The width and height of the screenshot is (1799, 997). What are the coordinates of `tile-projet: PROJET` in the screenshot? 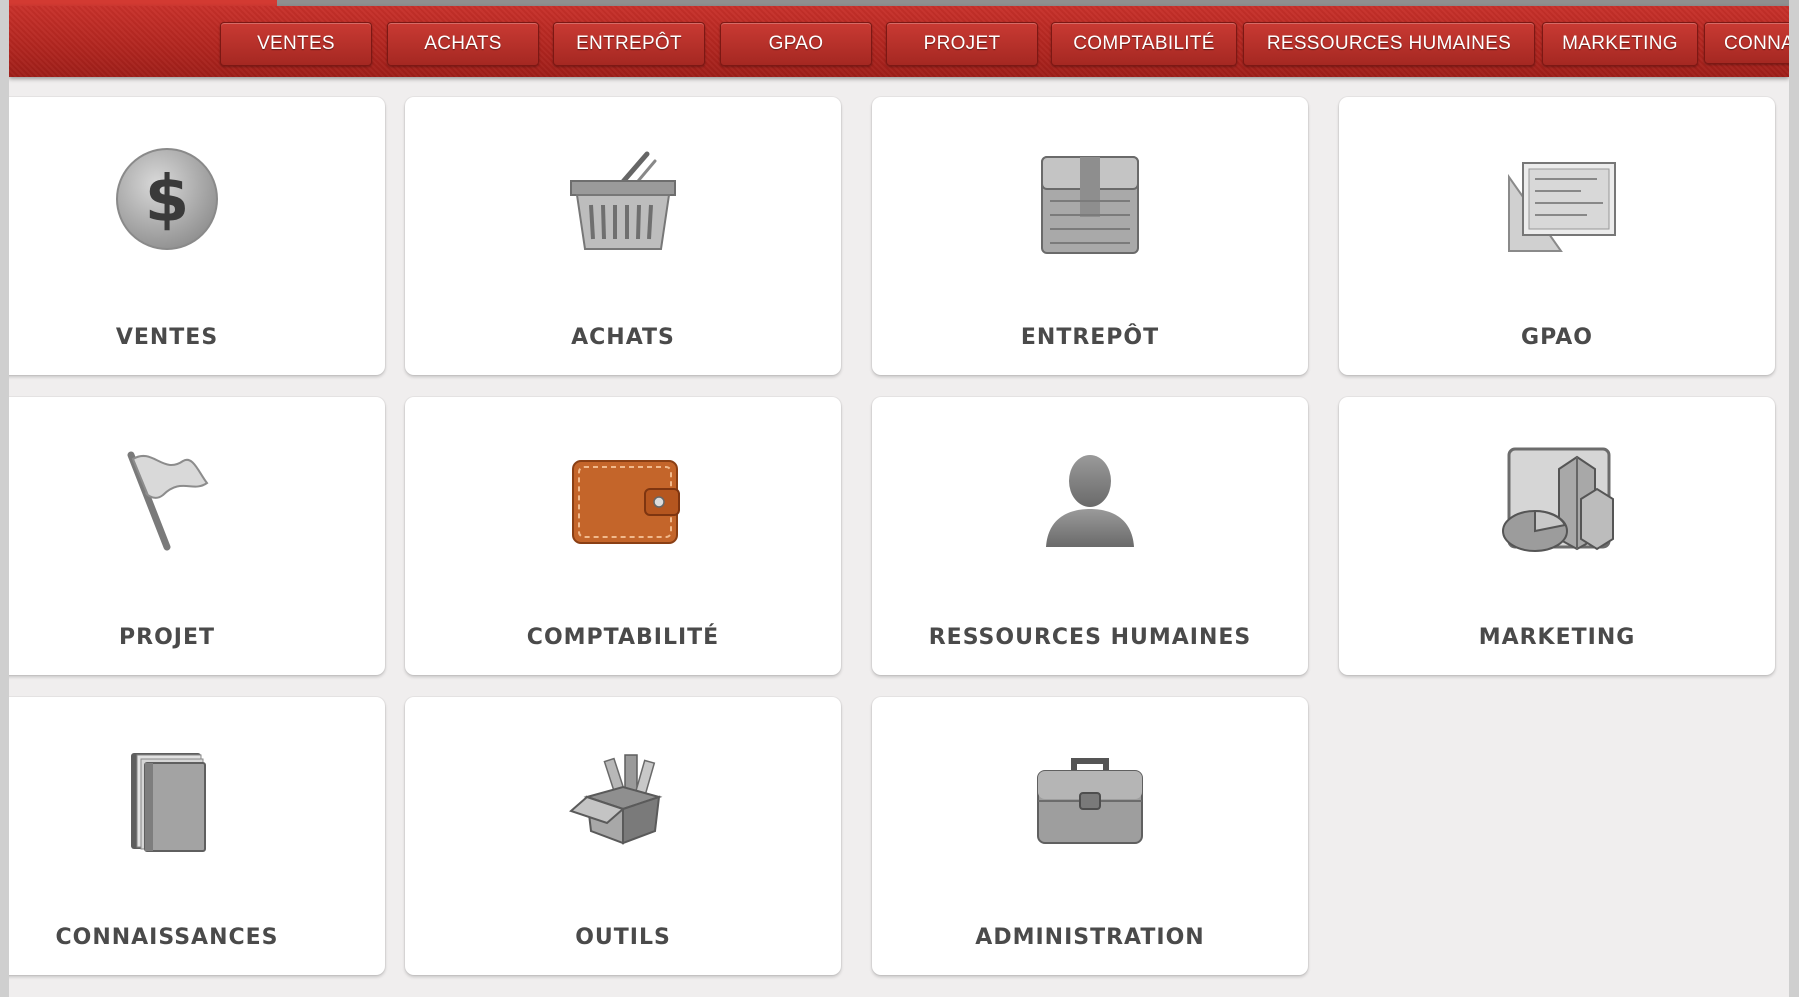 It's located at (192, 536).